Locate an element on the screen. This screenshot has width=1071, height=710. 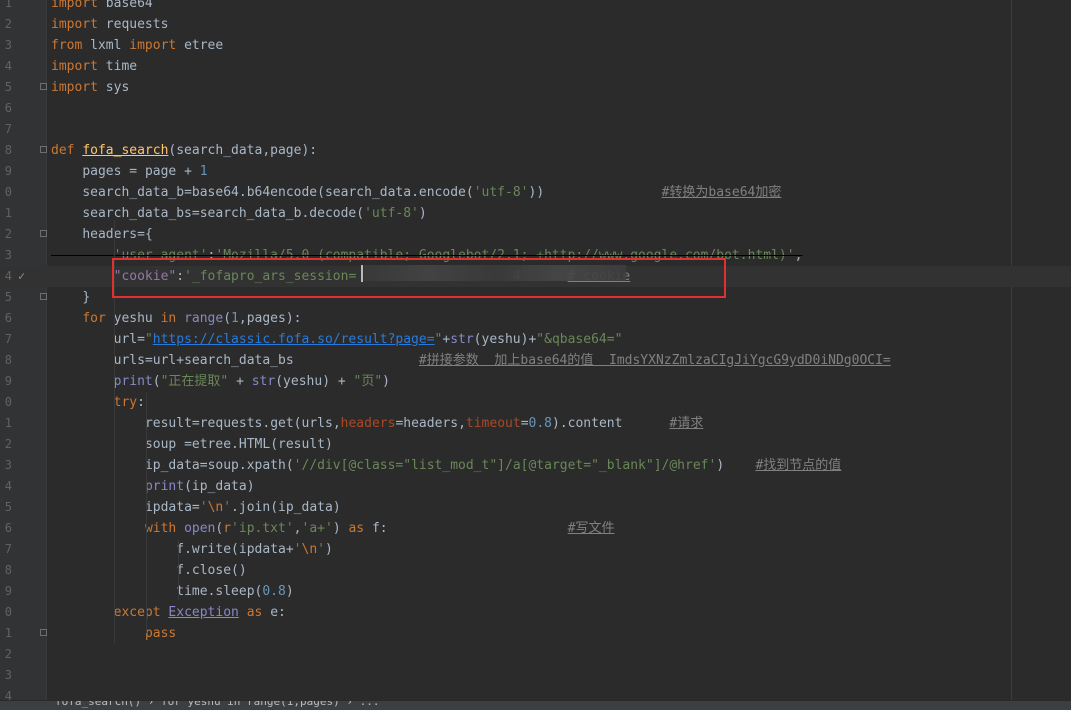
code-line: 4 print(ip_data) is located at coordinates (535, 486).